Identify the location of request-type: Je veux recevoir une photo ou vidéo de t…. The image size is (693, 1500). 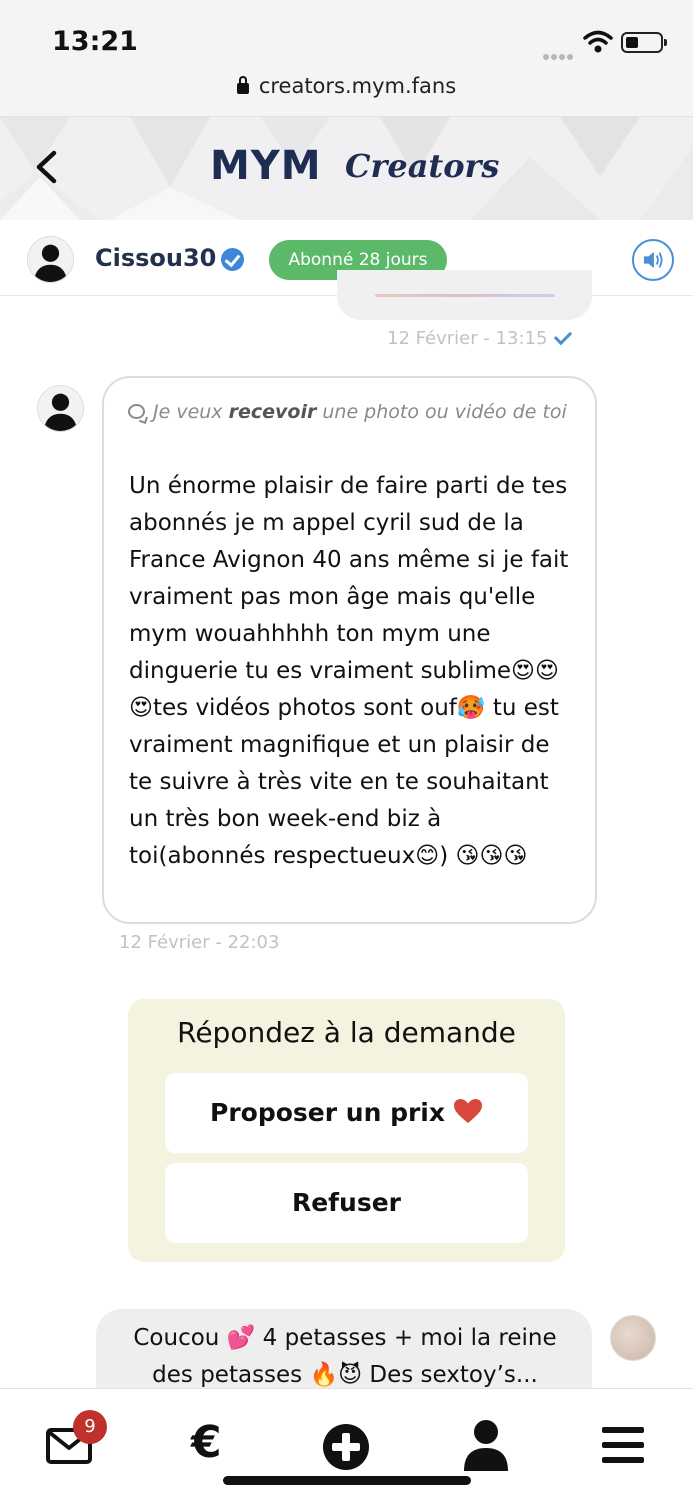
(353, 412).